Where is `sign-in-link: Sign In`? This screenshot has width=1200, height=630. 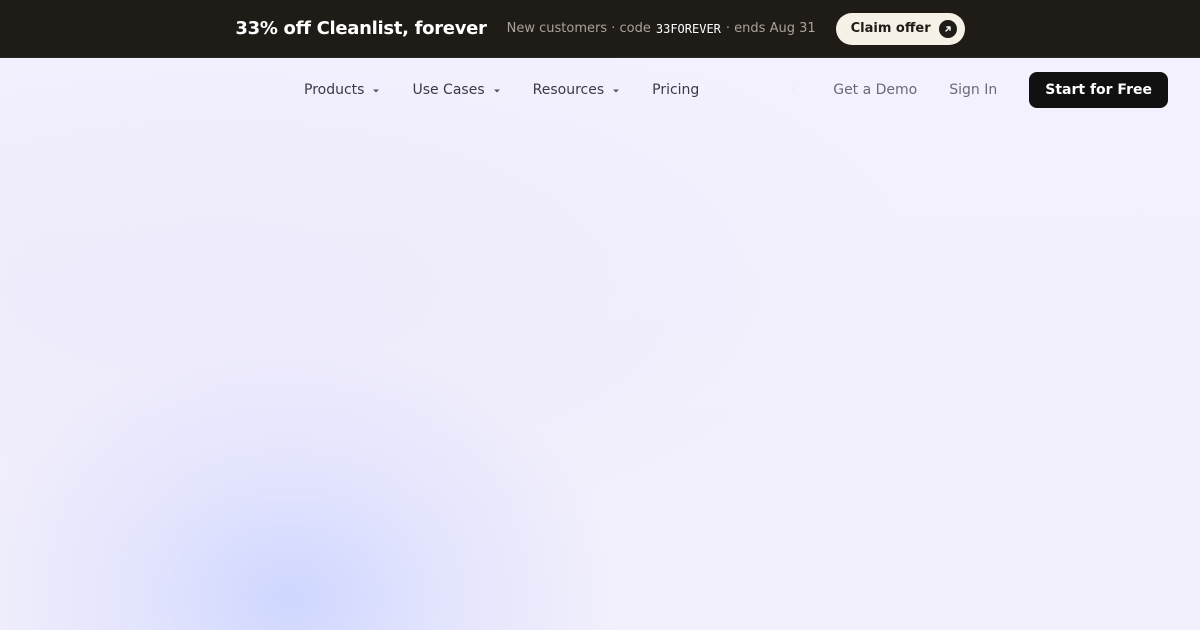
sign-in-link: Sign In is located at coordinates (973, 90).